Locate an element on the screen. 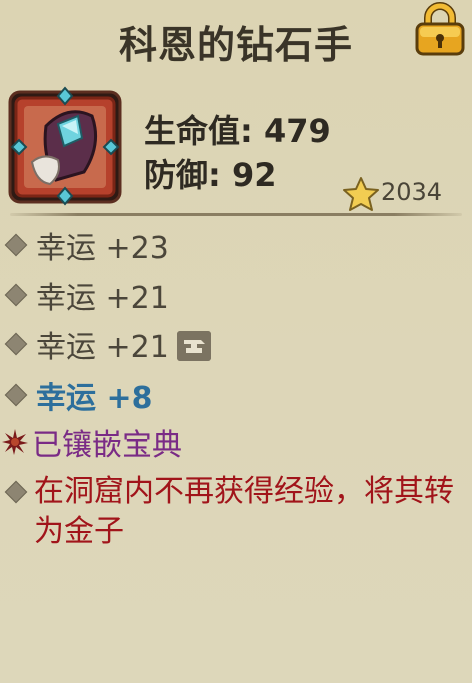 Image resolution: width=472 pixels, height=683 pixels. star-icon is located at coordinates (361, 194).